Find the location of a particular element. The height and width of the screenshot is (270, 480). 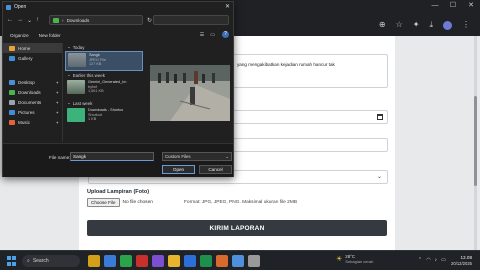

store-icon is located at coordinates (190, 261).